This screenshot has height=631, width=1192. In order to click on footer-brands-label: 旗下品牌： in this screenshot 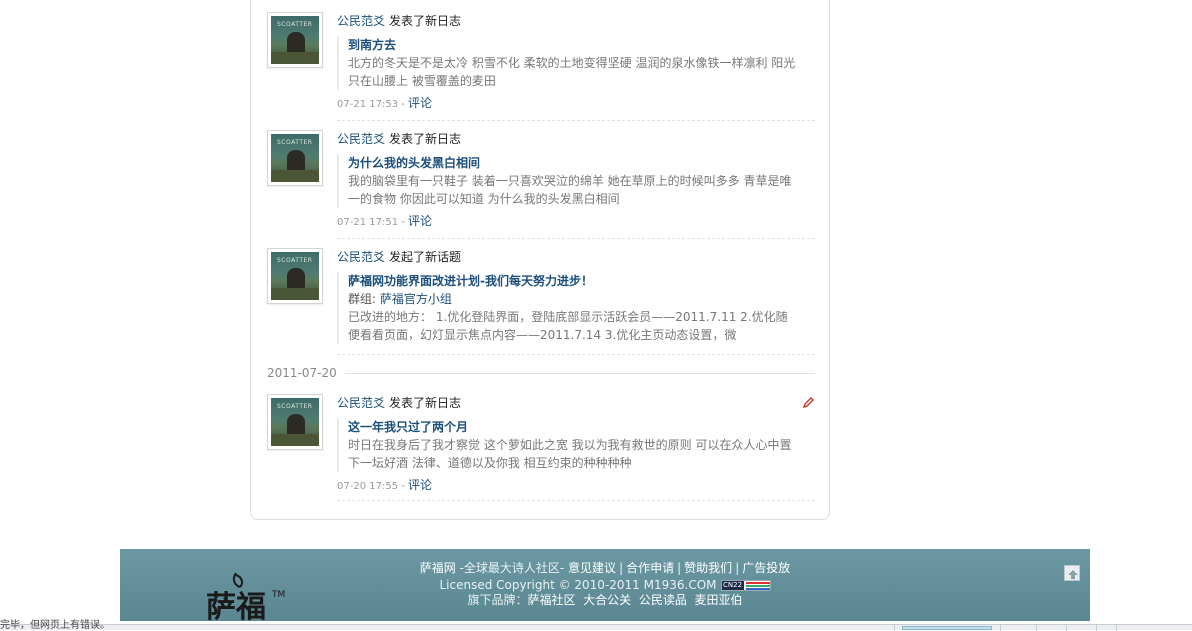, I will do `click(497, 600)`.